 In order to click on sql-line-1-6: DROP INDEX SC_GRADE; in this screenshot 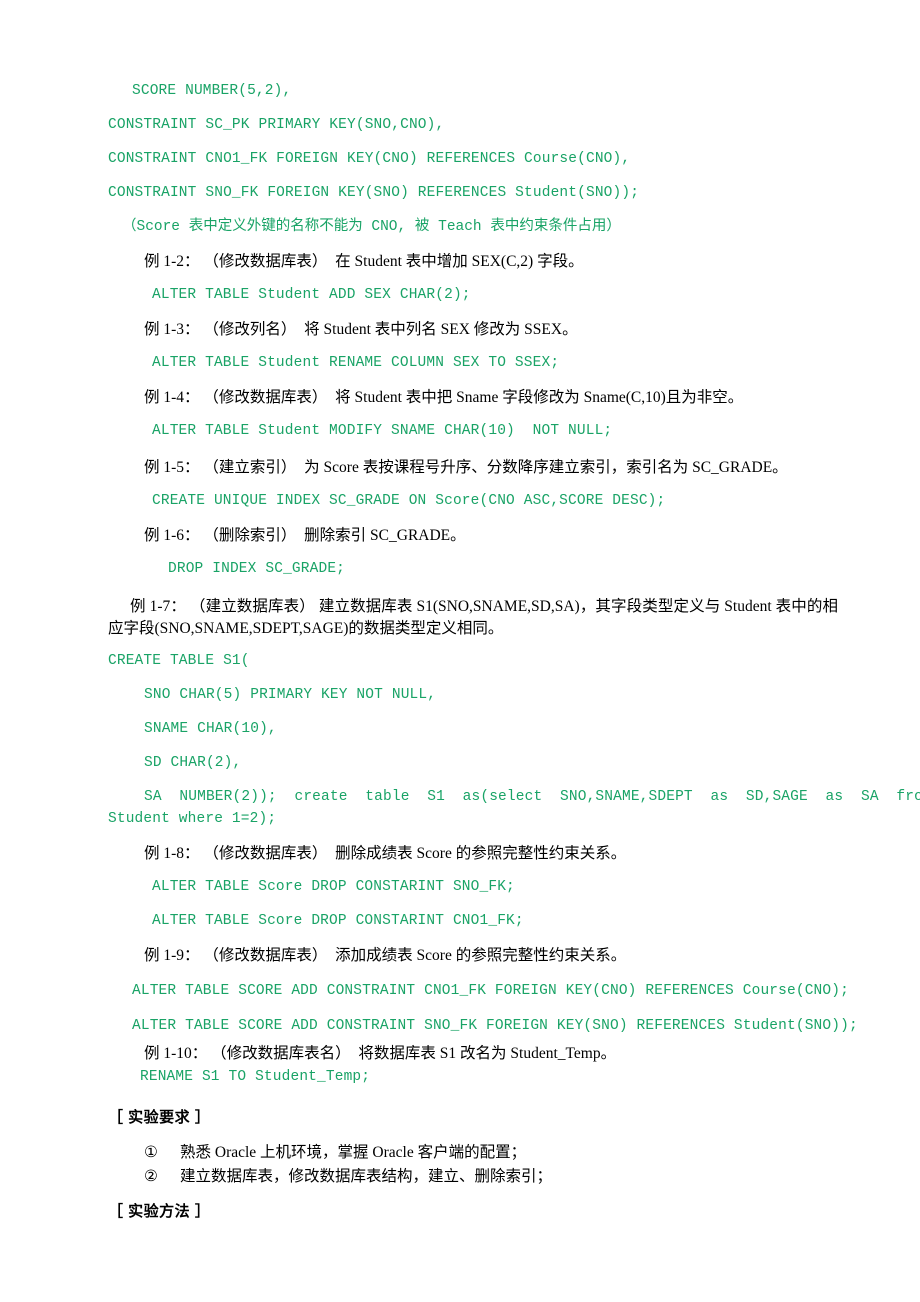, I will do `click(257, 569)`.